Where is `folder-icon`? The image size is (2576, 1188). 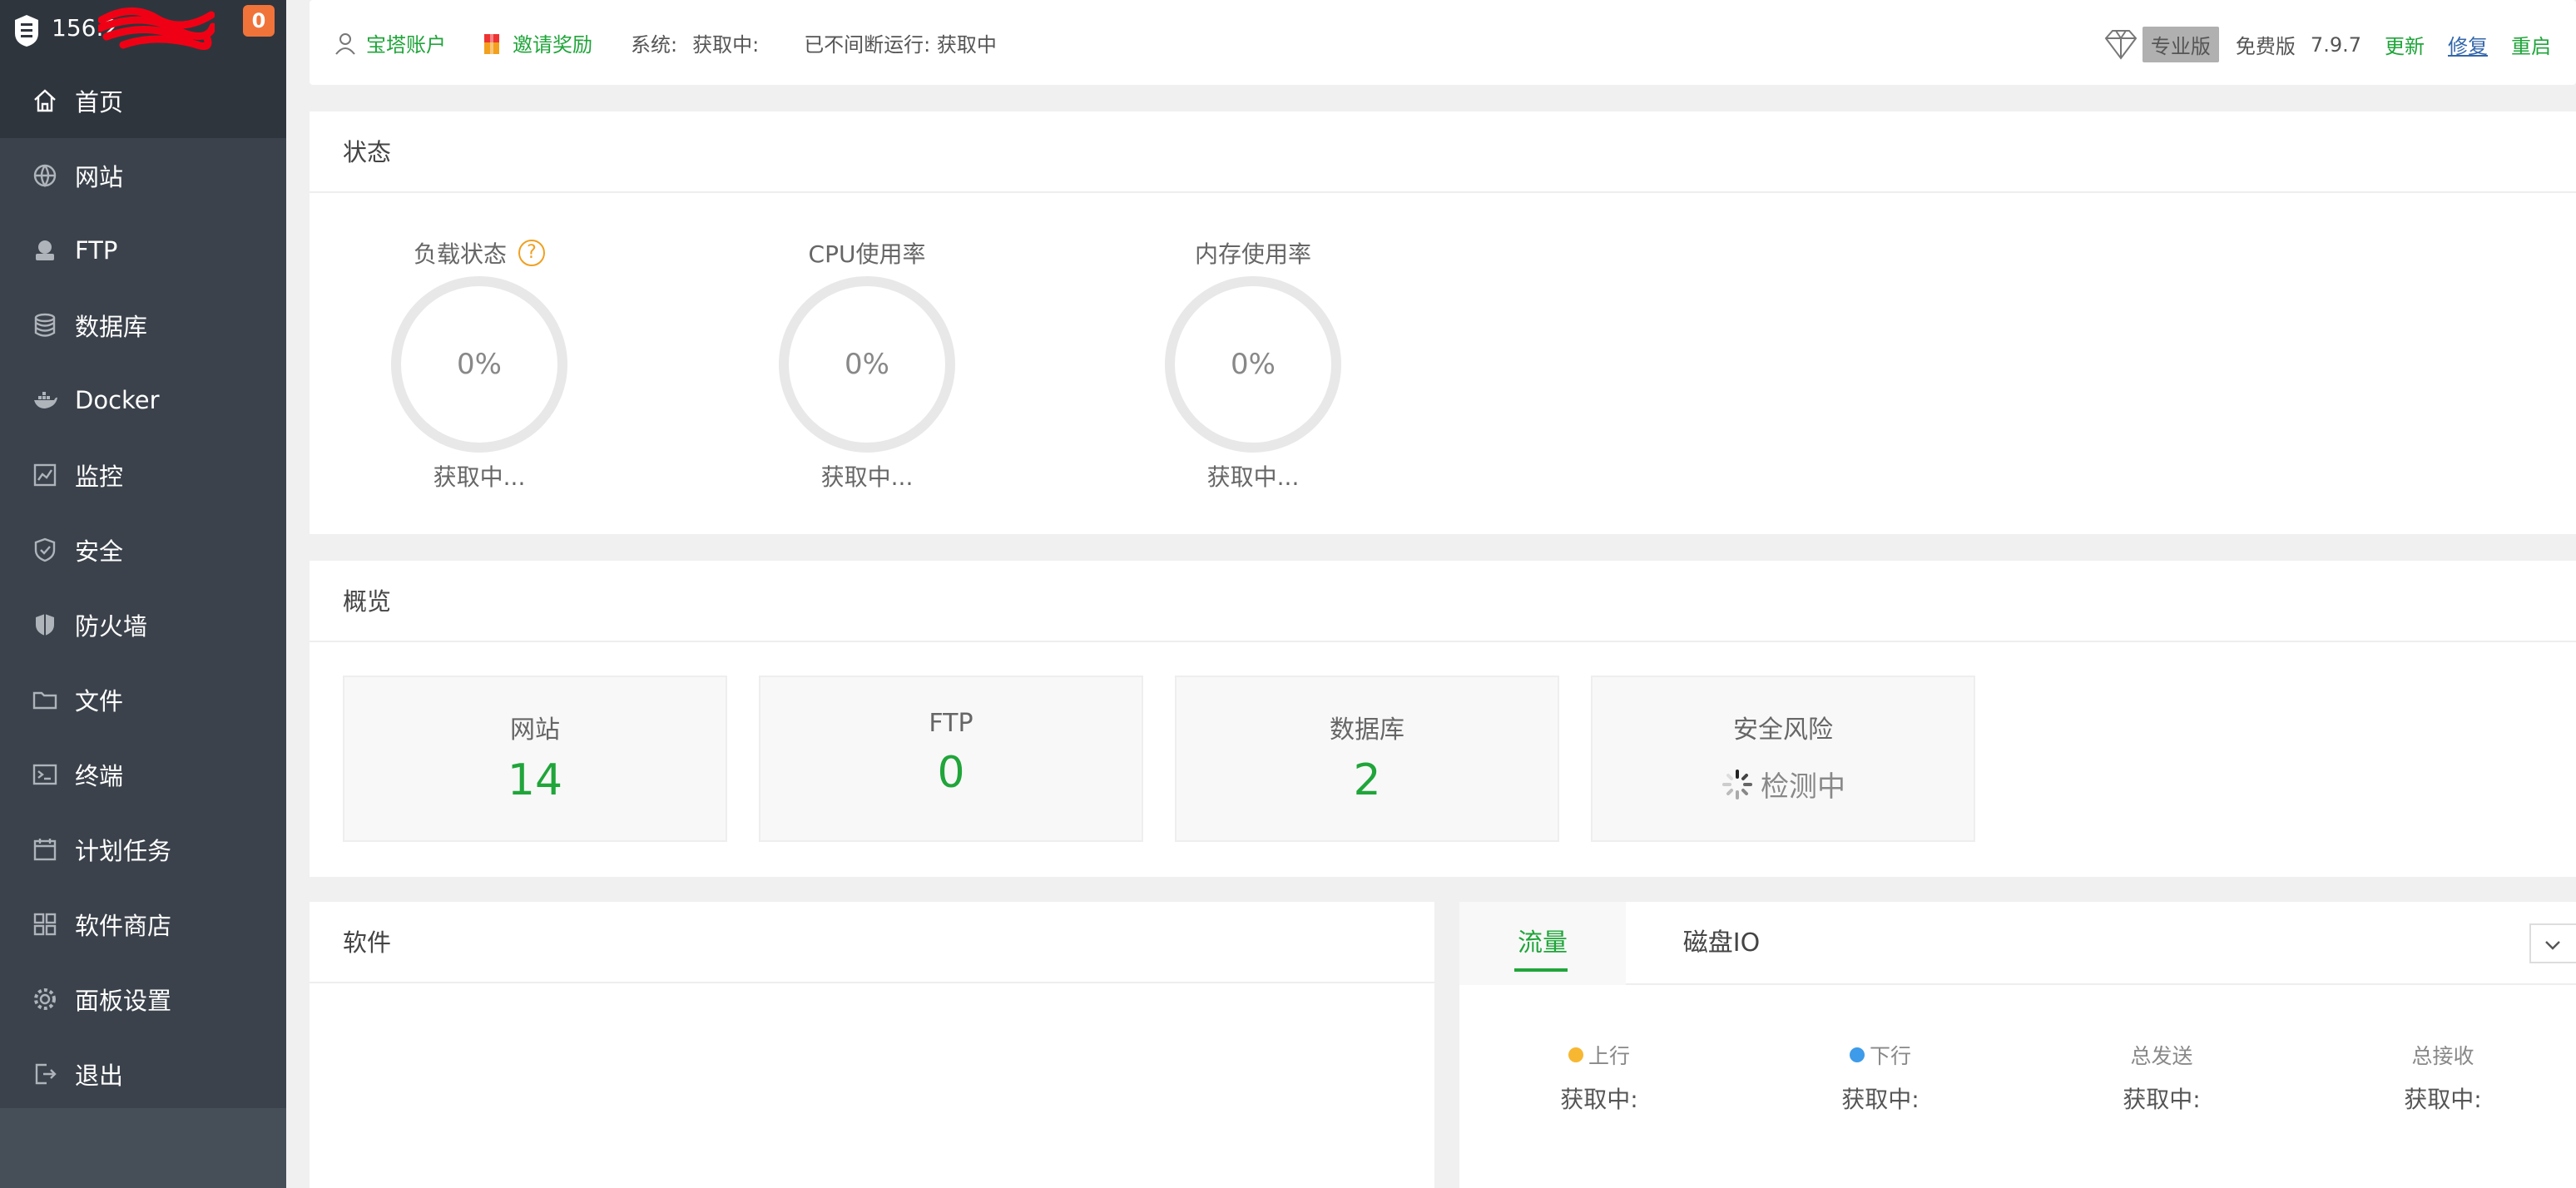
folder-icon is located at coordinates (45, 700).